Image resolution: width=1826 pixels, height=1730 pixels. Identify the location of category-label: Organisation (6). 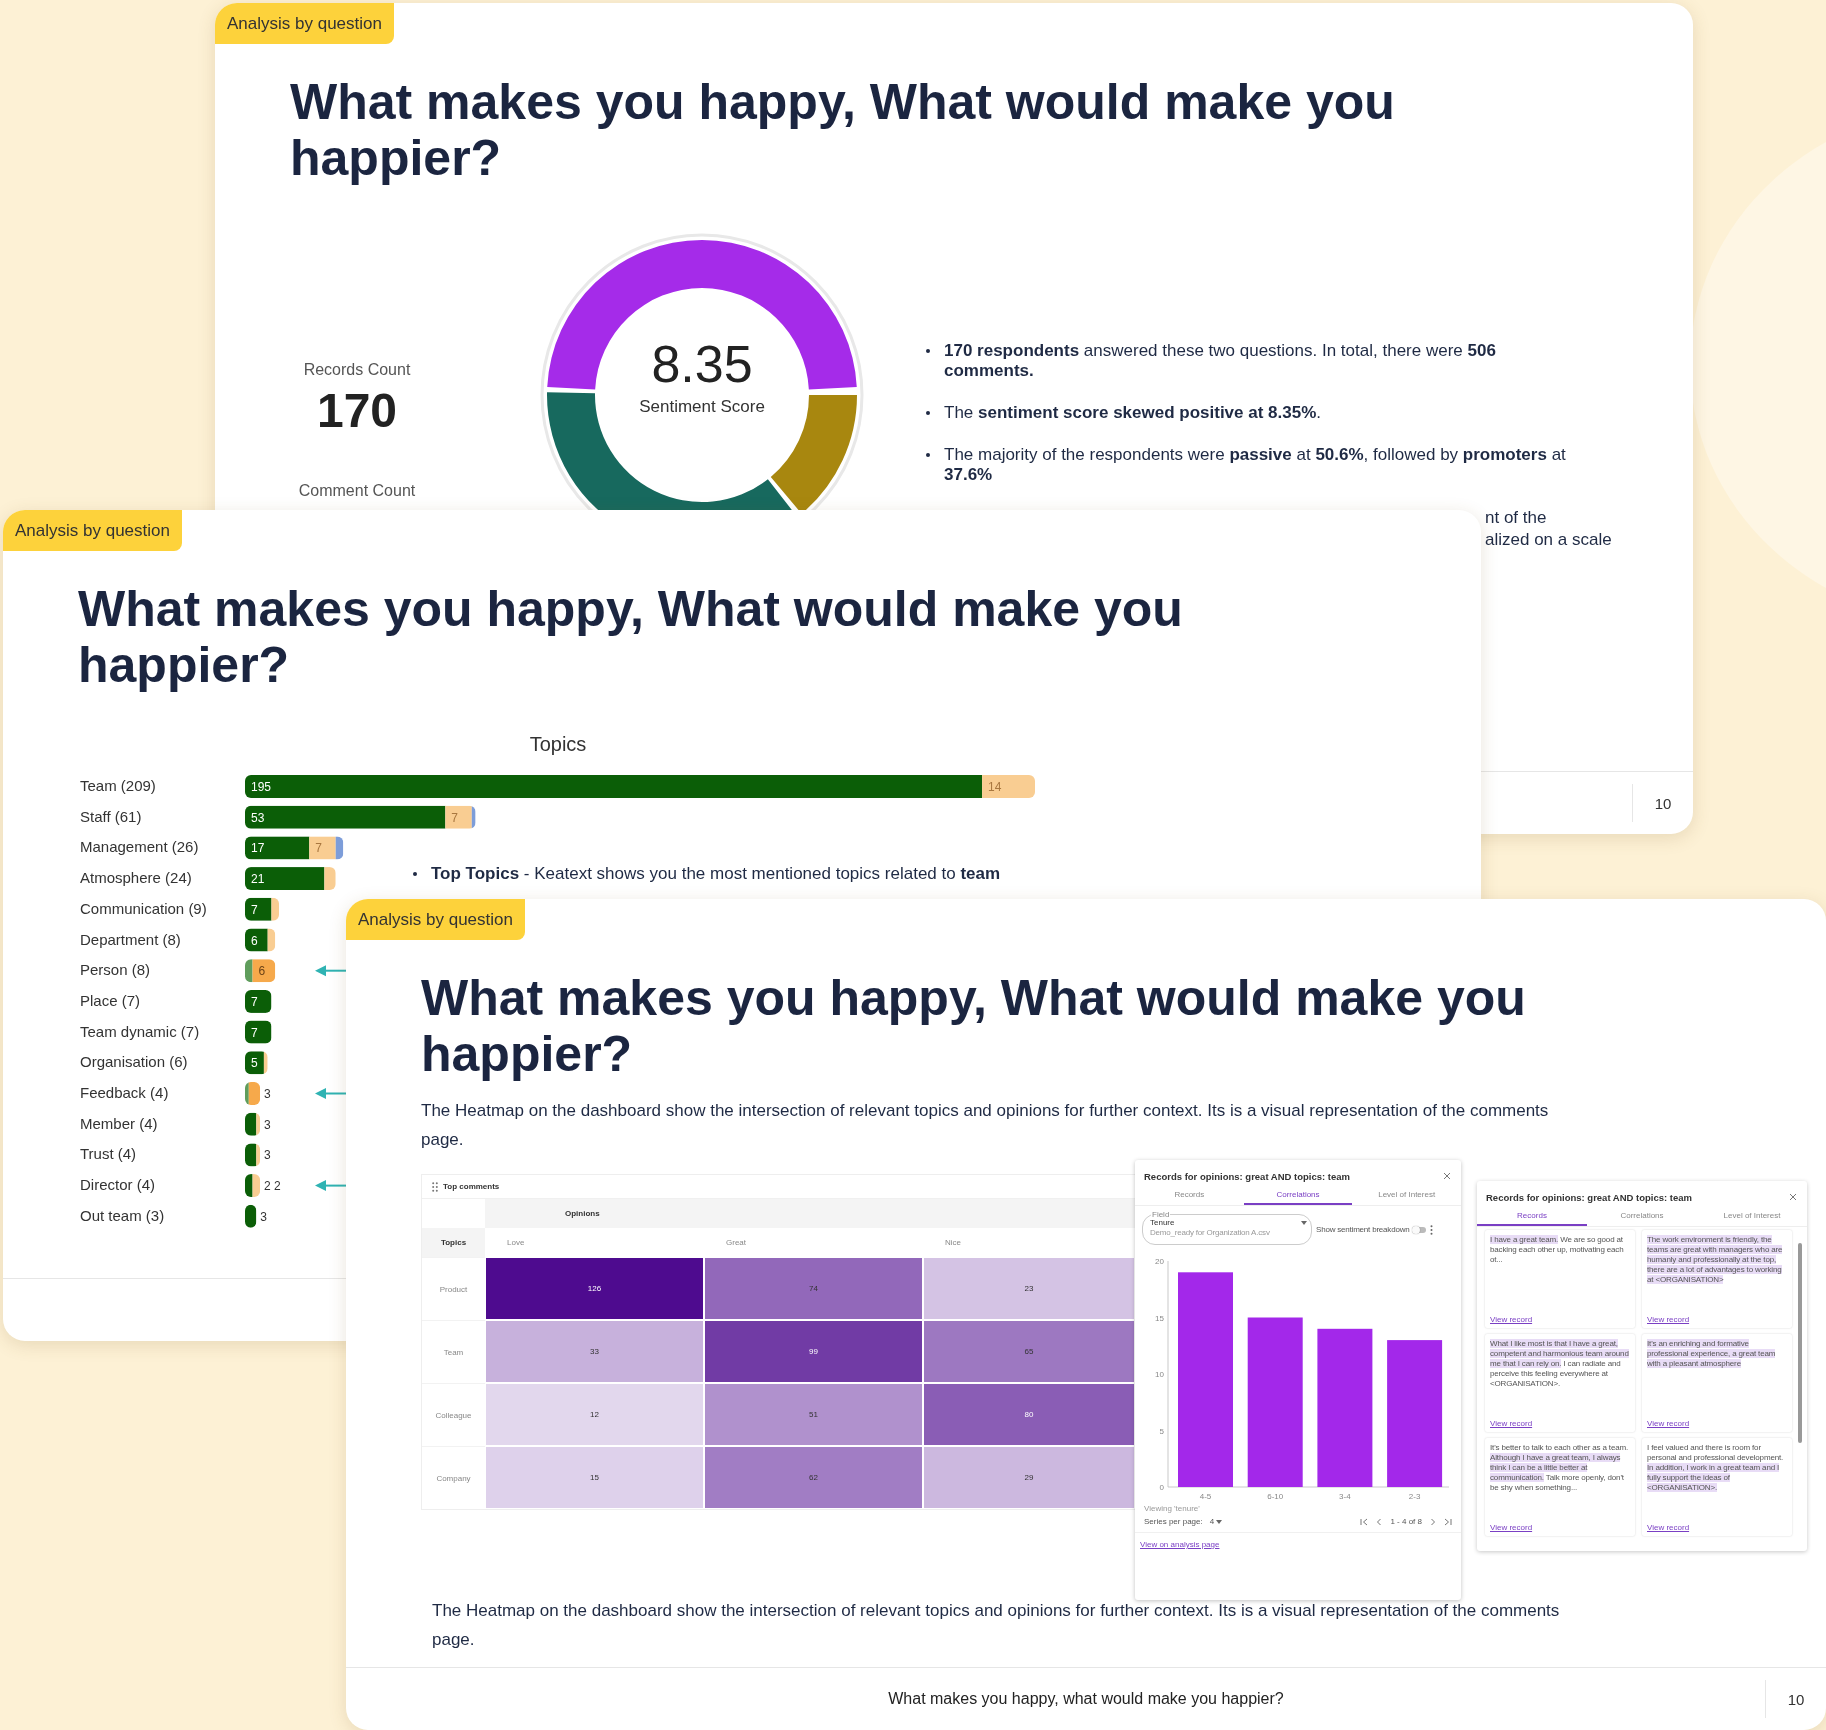
(134, 1062).